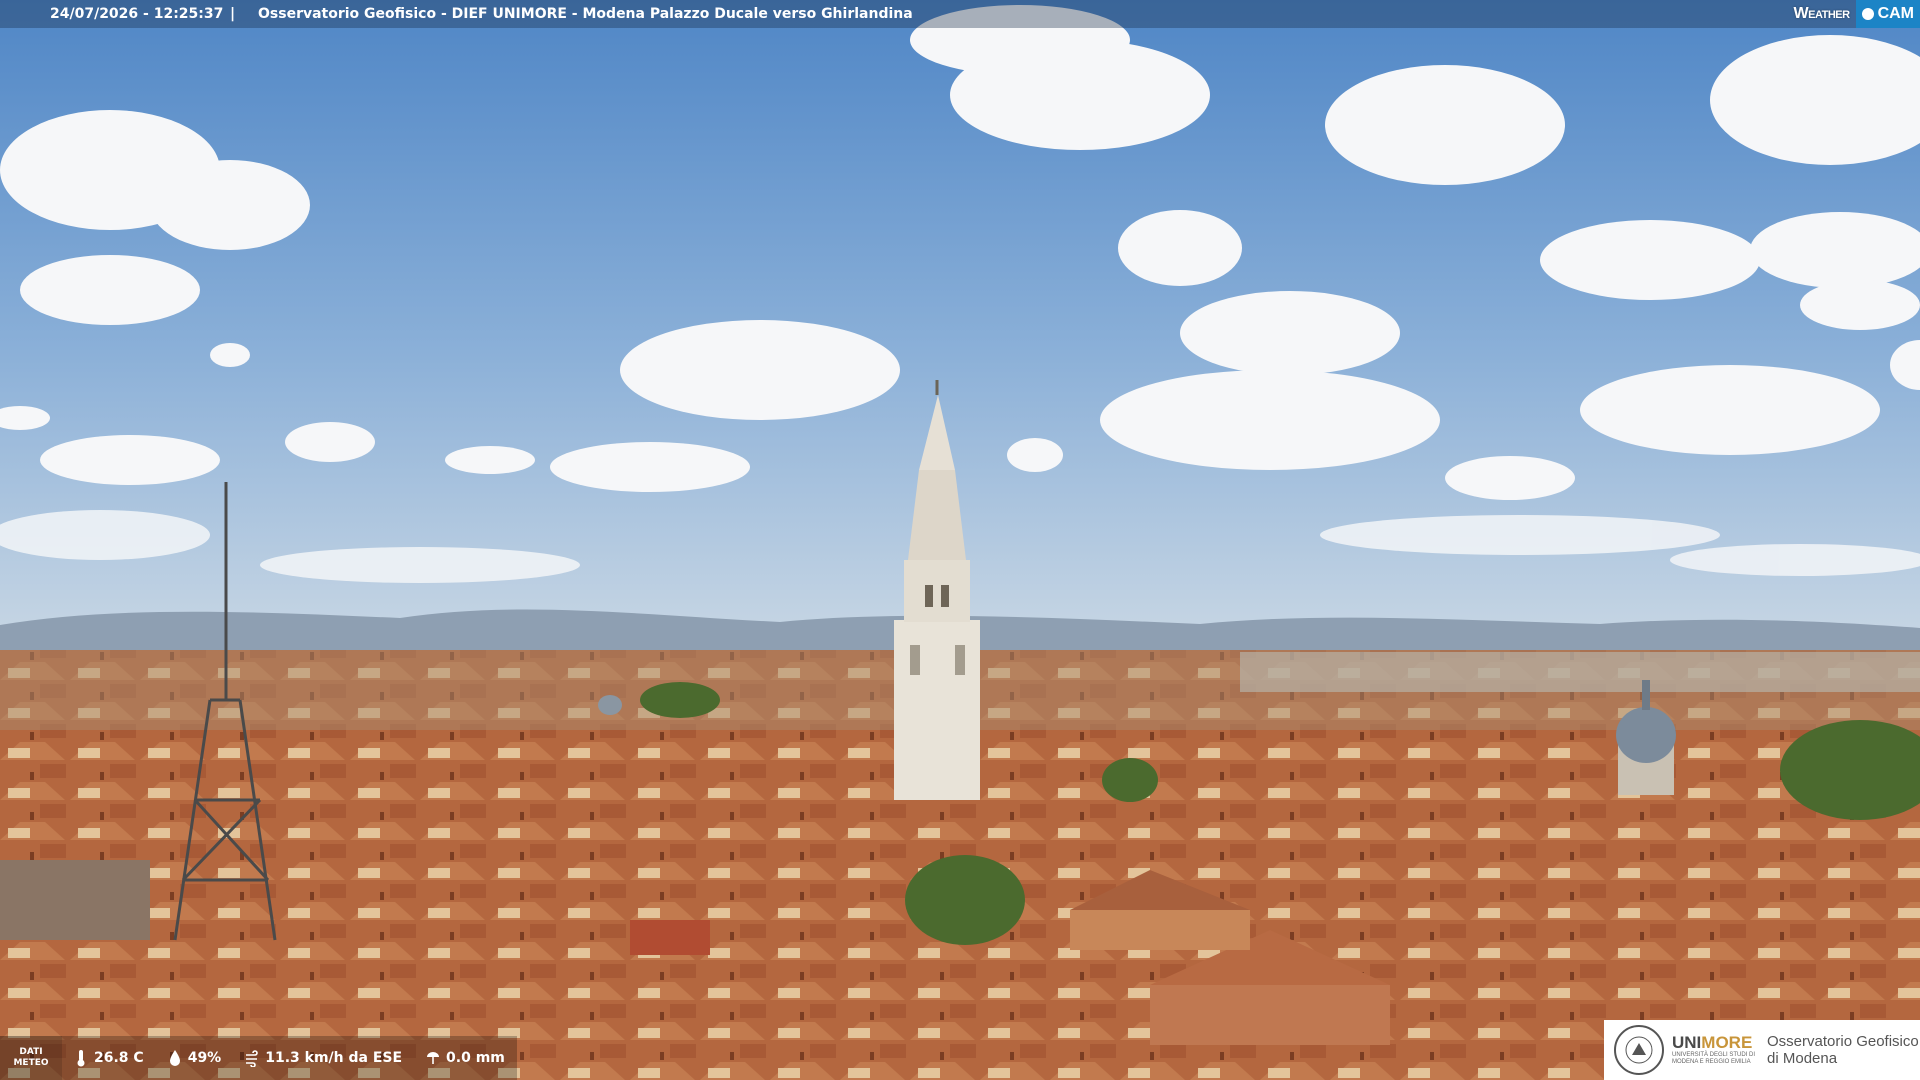 Image resolution: width=1920 pixels, height=1080 pixels. I want to click on wind-icon, so click(252, 1058).